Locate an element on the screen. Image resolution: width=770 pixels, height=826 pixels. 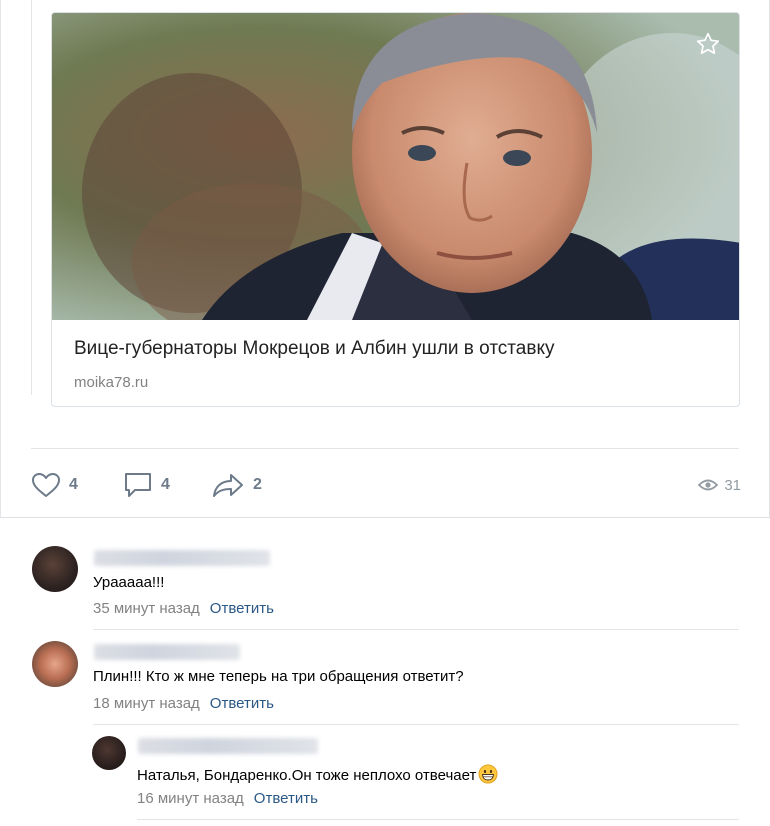
comment-meta: 16 минут назад Ответить is located at coordinates (227, 798).